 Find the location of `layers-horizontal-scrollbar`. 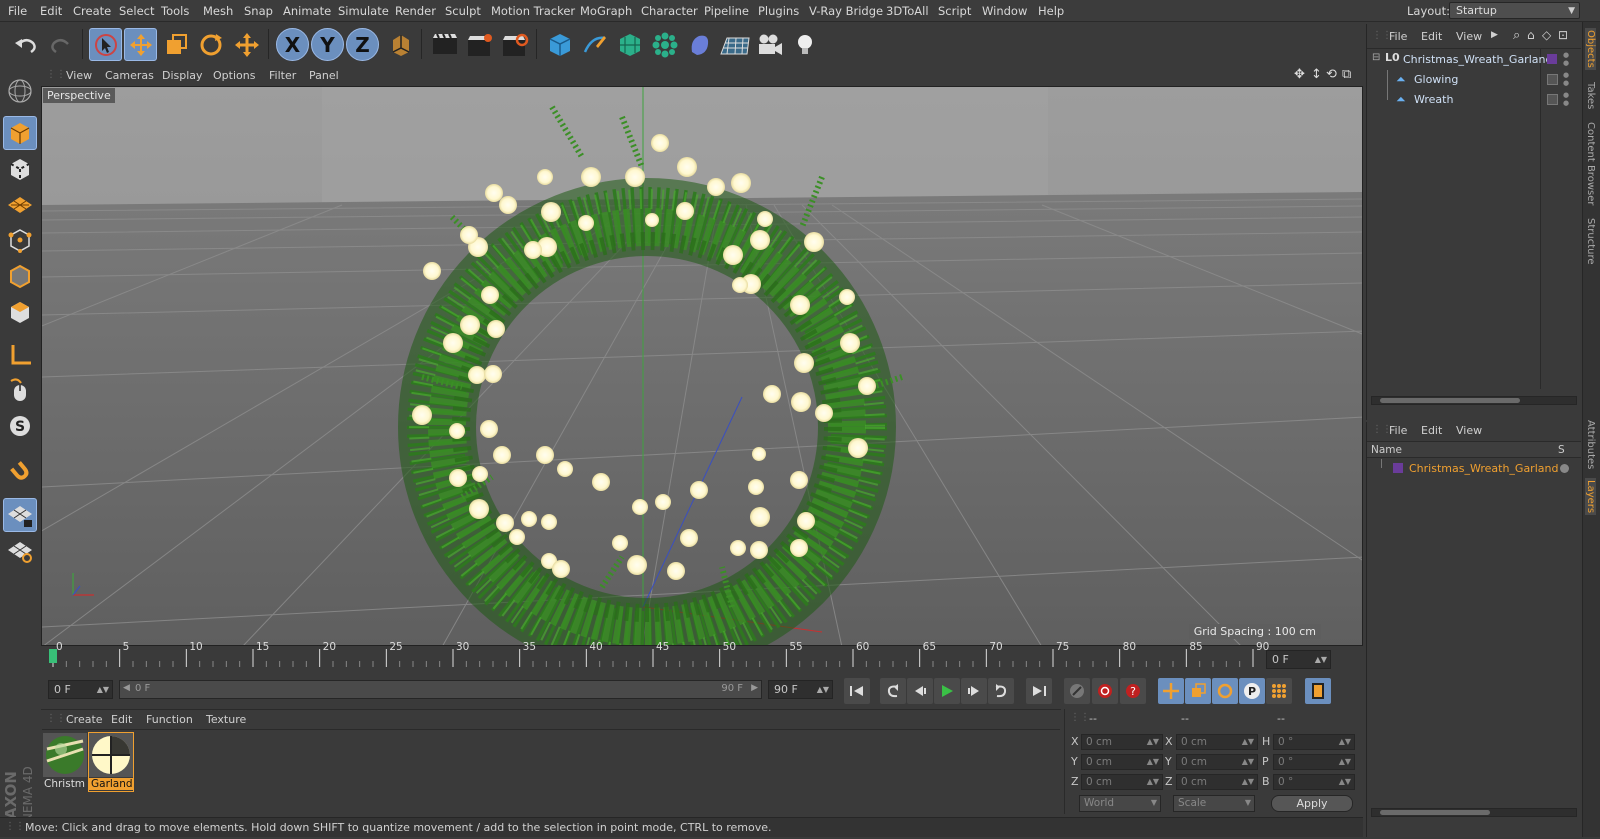

layers-horizontal-scrollbar is located at coordinates (1474, 812).